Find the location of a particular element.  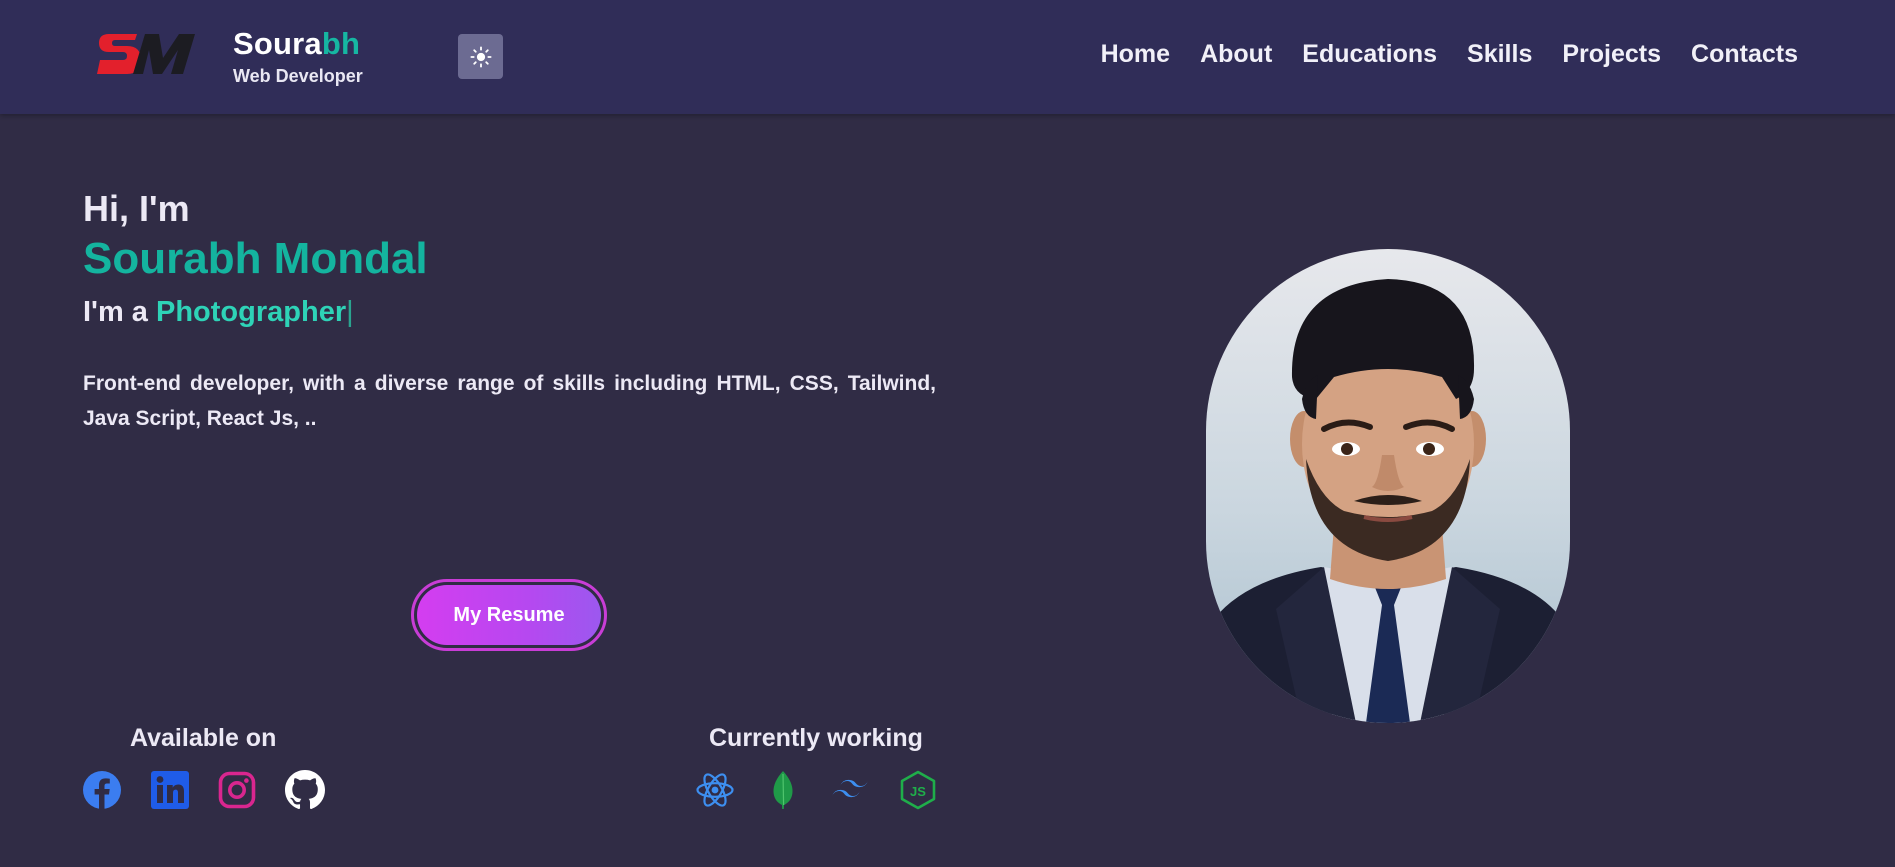

typing-caret: | is located at coordinates (350, 312).